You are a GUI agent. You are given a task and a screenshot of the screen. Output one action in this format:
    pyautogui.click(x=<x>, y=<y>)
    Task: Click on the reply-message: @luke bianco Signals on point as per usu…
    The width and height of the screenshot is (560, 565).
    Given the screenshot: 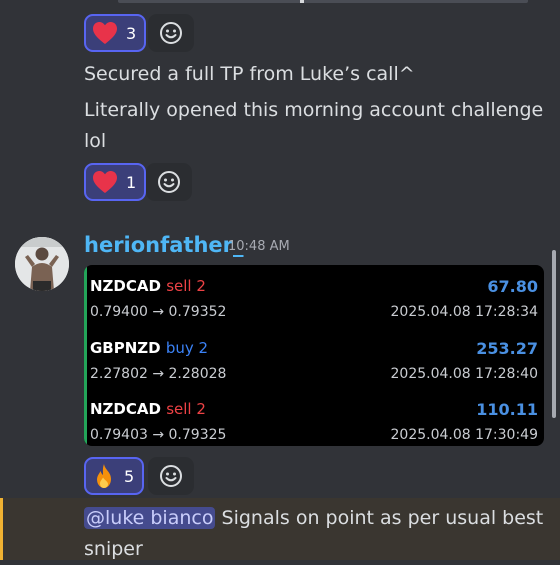 What is the action you would take?
    pyautogui.click(x=319, y=534)
    